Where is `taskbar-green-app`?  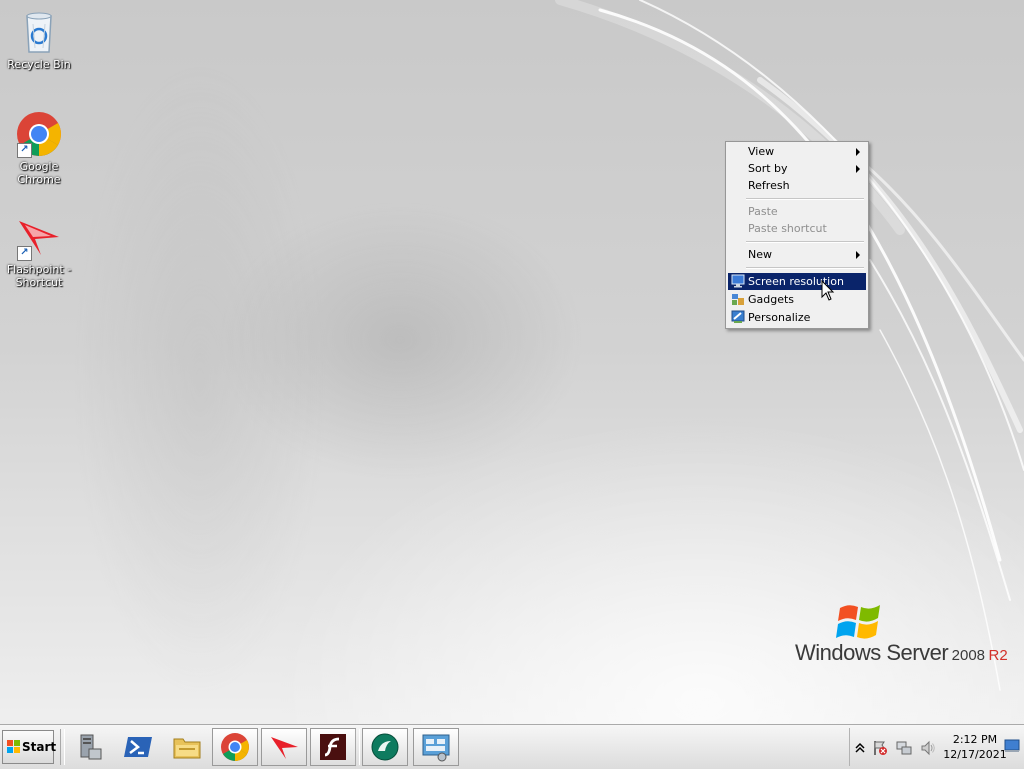 taskbar-green-app is located at coordinates (385, 747).